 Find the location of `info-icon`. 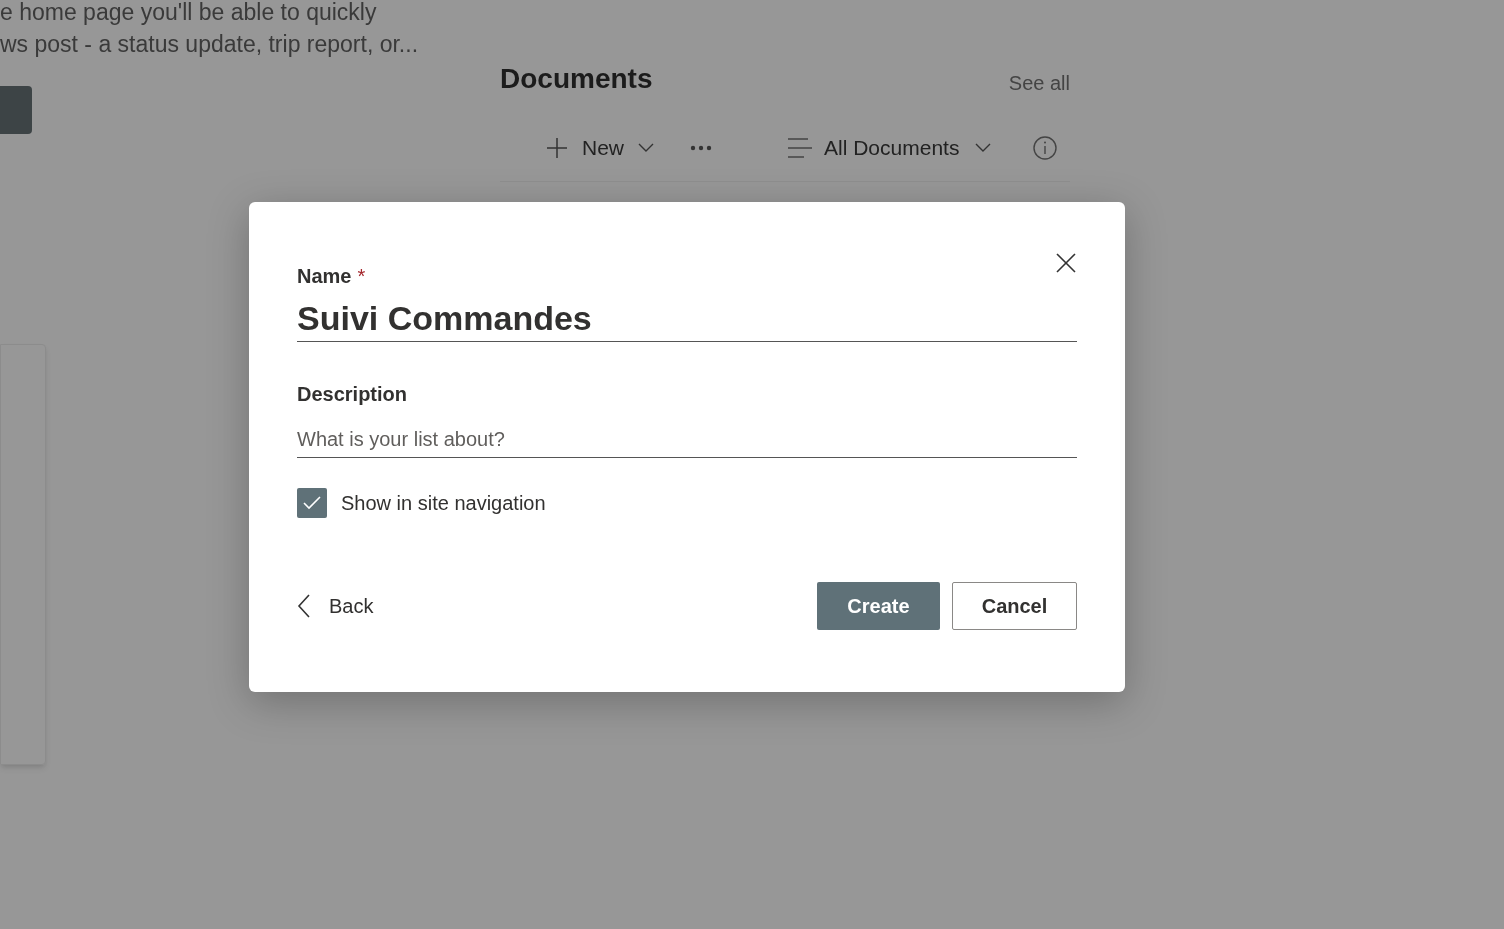

info-icon is located at coordinates (1045, 148).